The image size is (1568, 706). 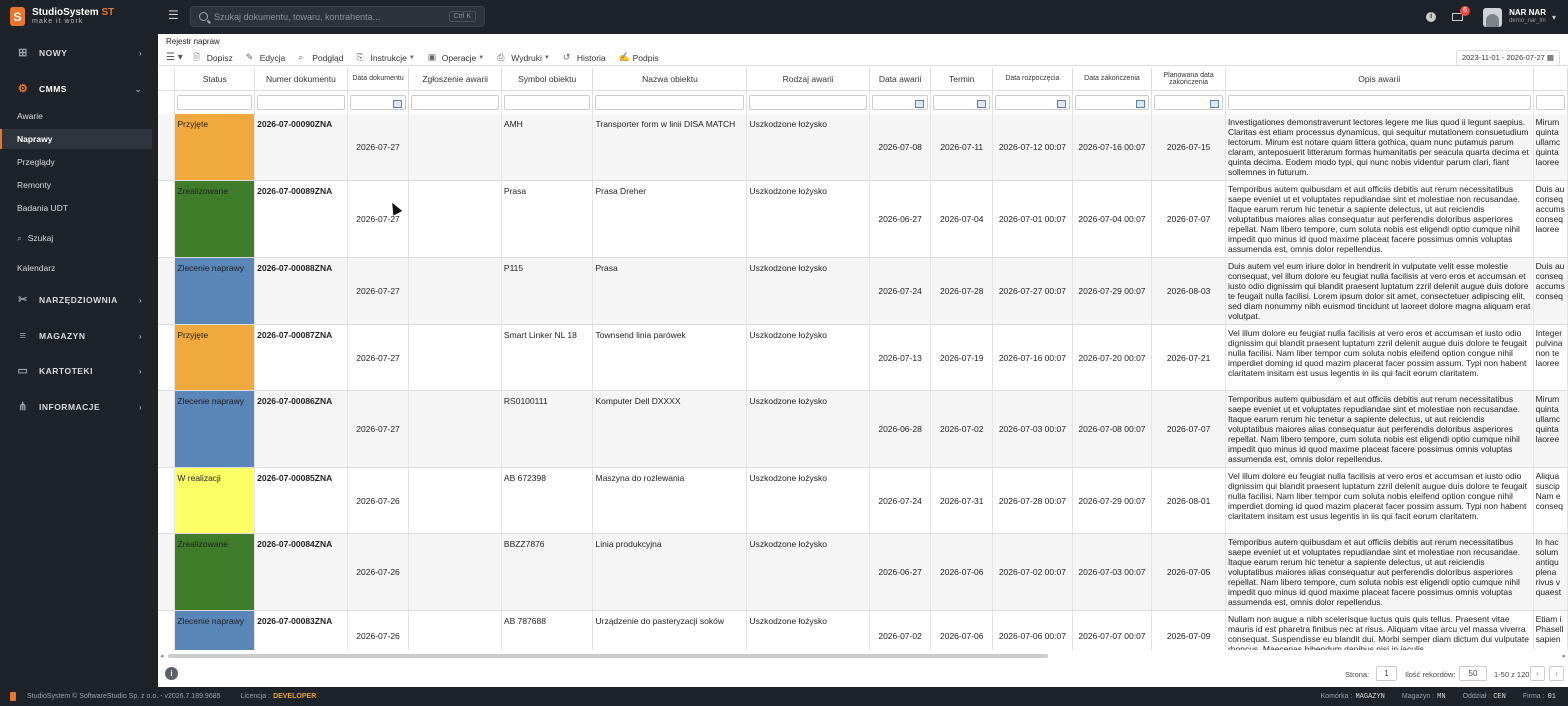 I want to click on sidebar-item-szukaj: ⌕ Szukaj, so click(x=76, y=238).